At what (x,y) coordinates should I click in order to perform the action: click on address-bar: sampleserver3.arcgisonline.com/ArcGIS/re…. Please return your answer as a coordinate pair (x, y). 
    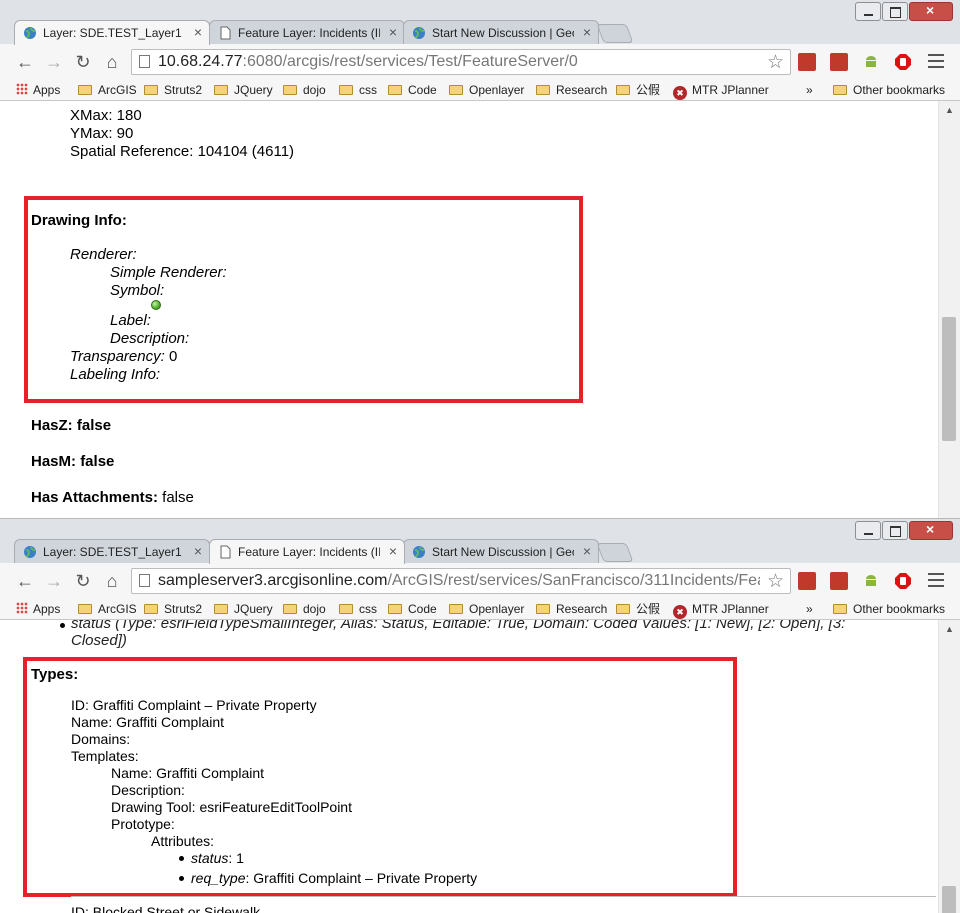
    Looking at the image, I should click on (461, 581).